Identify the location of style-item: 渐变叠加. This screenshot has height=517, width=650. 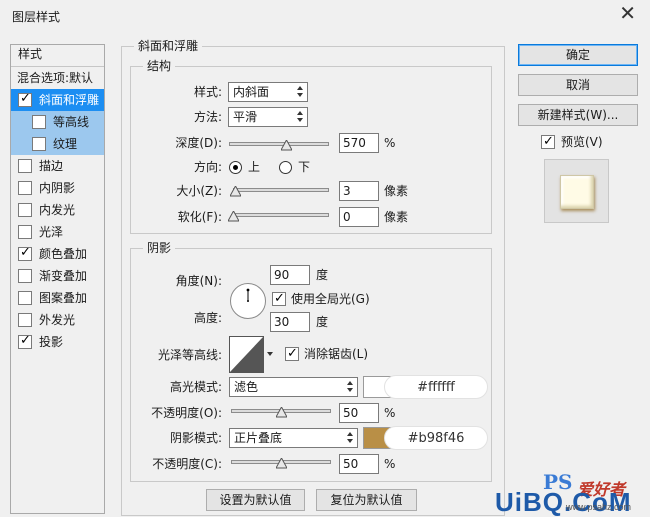
(57, 276).